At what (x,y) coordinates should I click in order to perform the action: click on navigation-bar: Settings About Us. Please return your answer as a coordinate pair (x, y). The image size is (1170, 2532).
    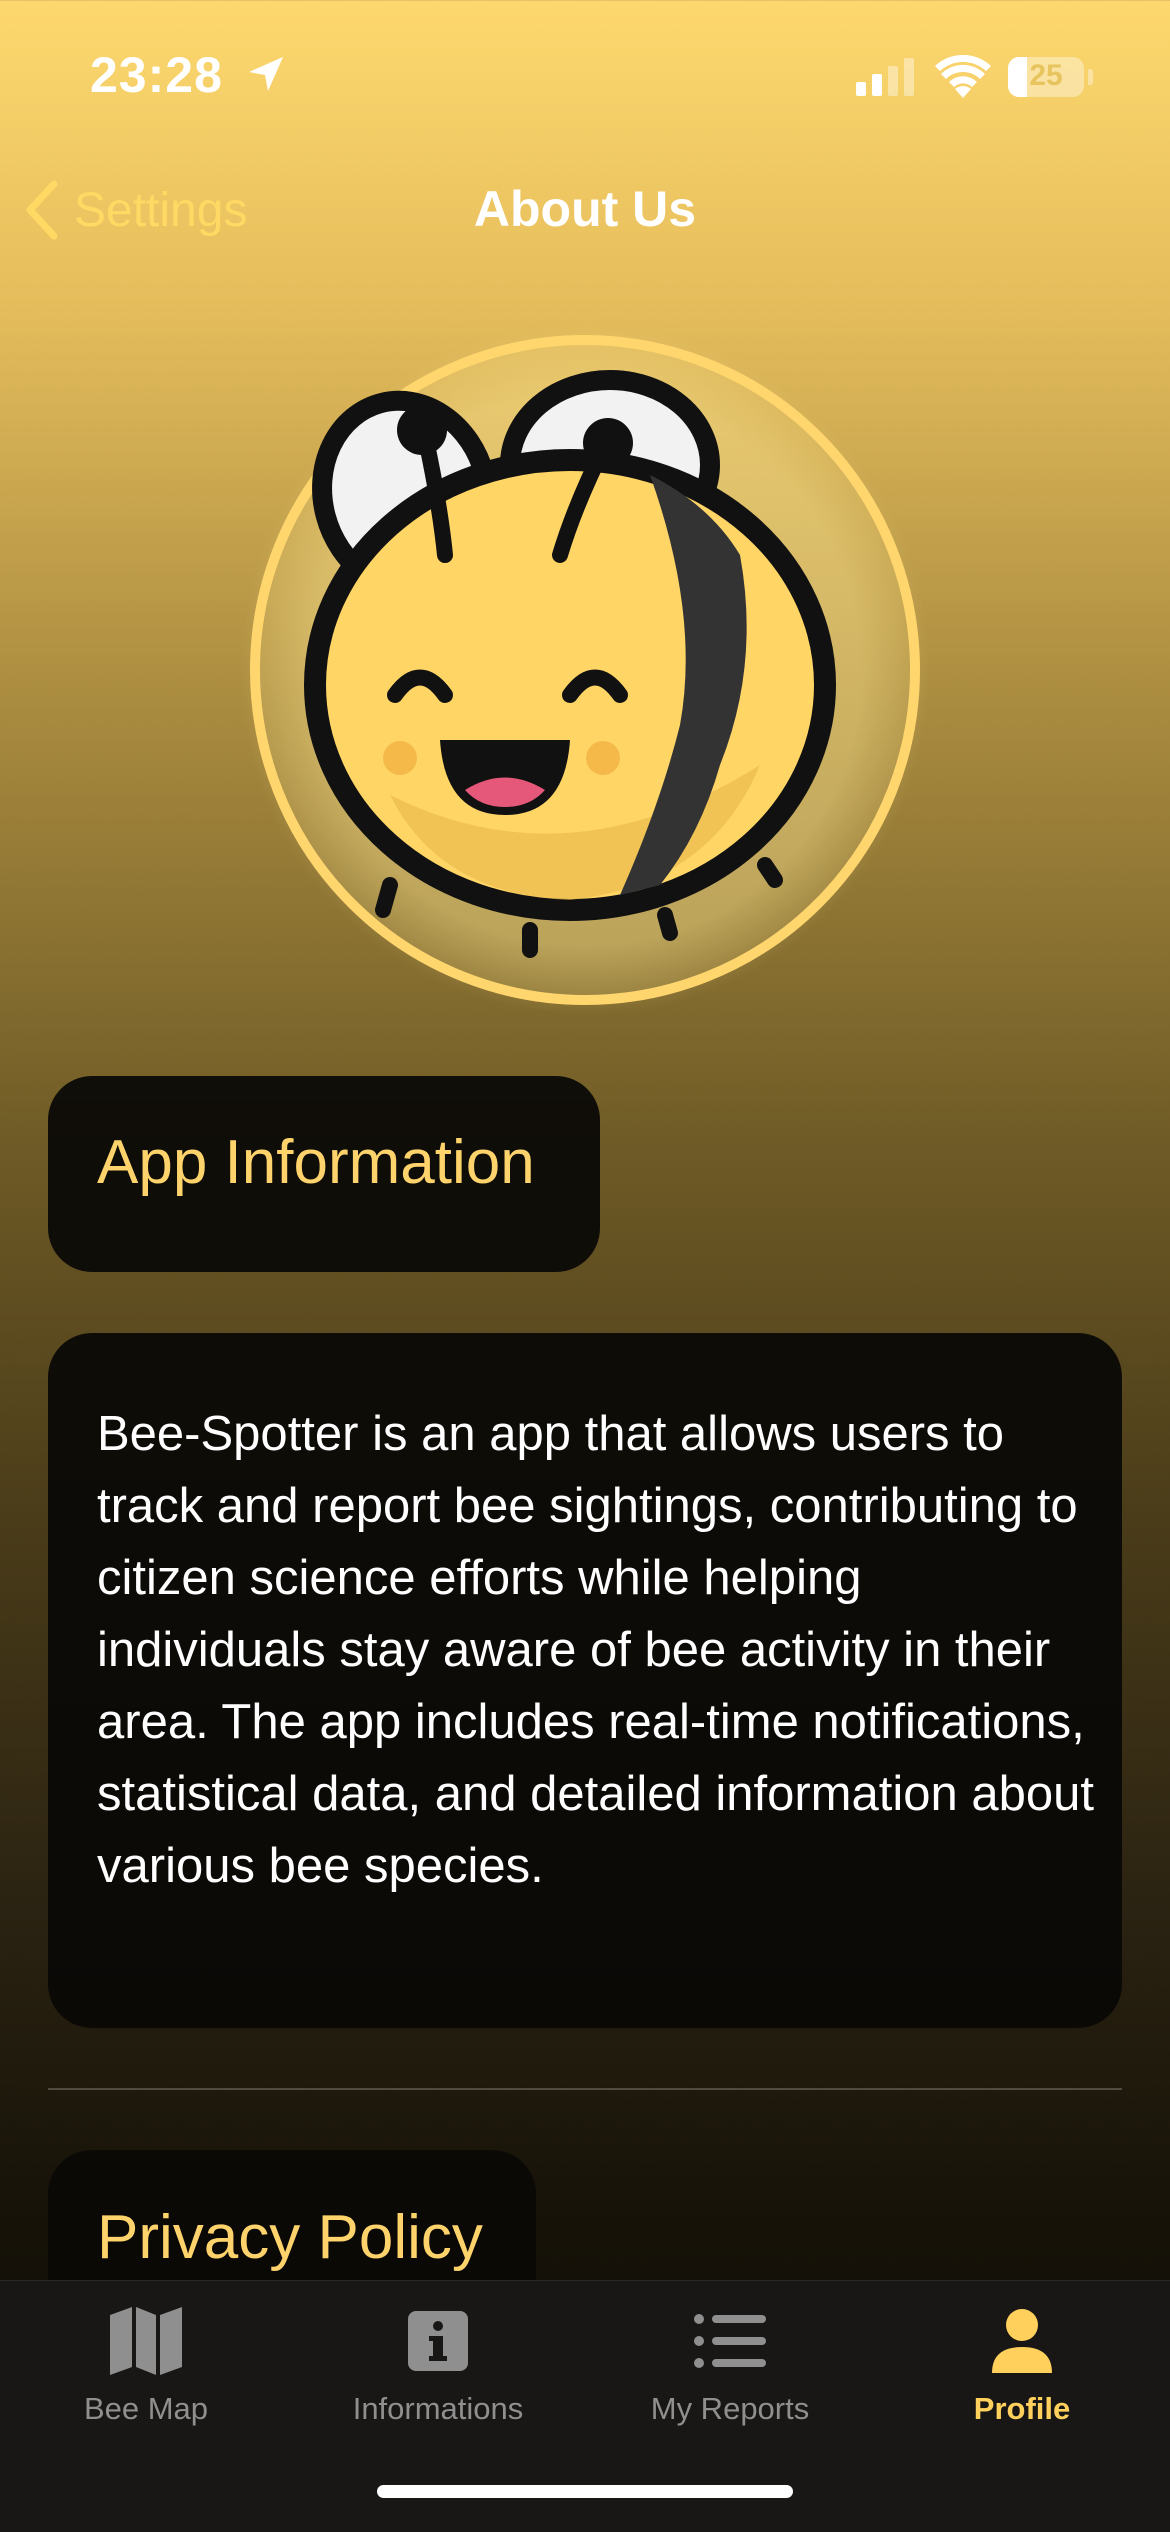
    Looking at the image, I should click on (585, 210).